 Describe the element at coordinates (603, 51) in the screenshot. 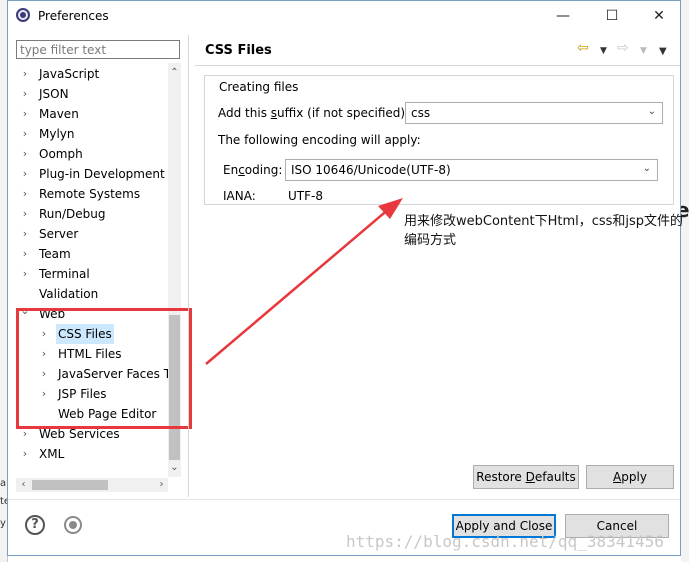

I see `back-dropdown-icon: ▼` at that location.